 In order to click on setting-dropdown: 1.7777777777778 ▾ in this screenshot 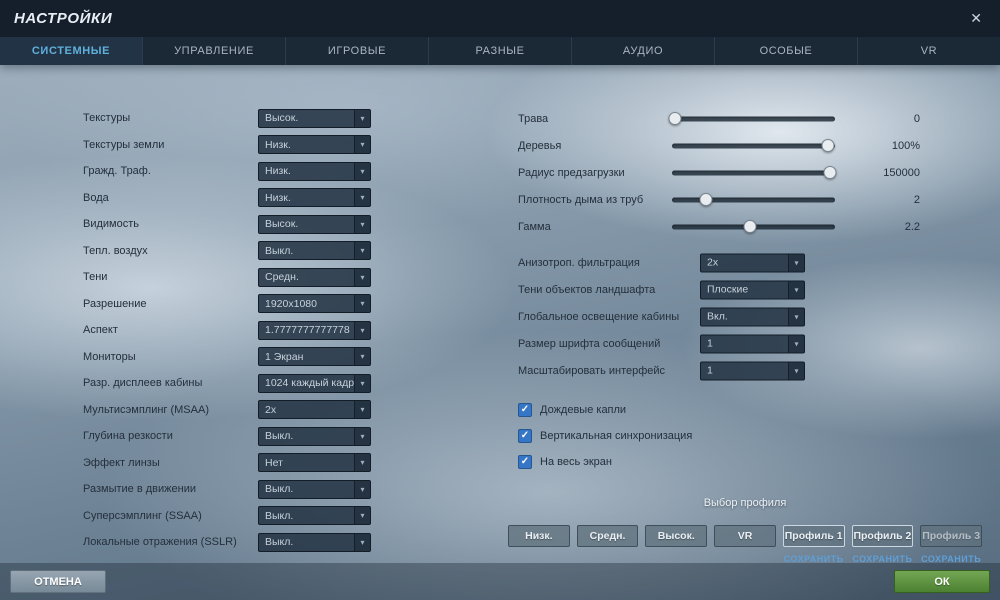, I will do `click(314, 330)`.